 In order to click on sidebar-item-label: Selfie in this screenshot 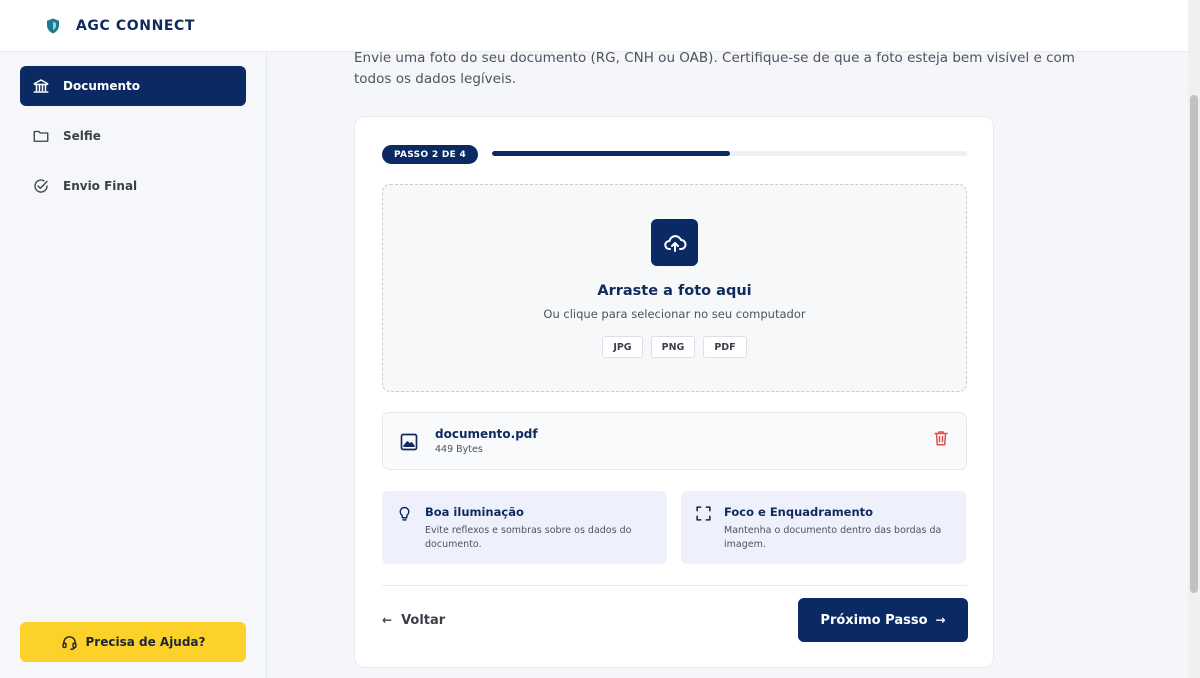, I will do `click(82, 136)`.